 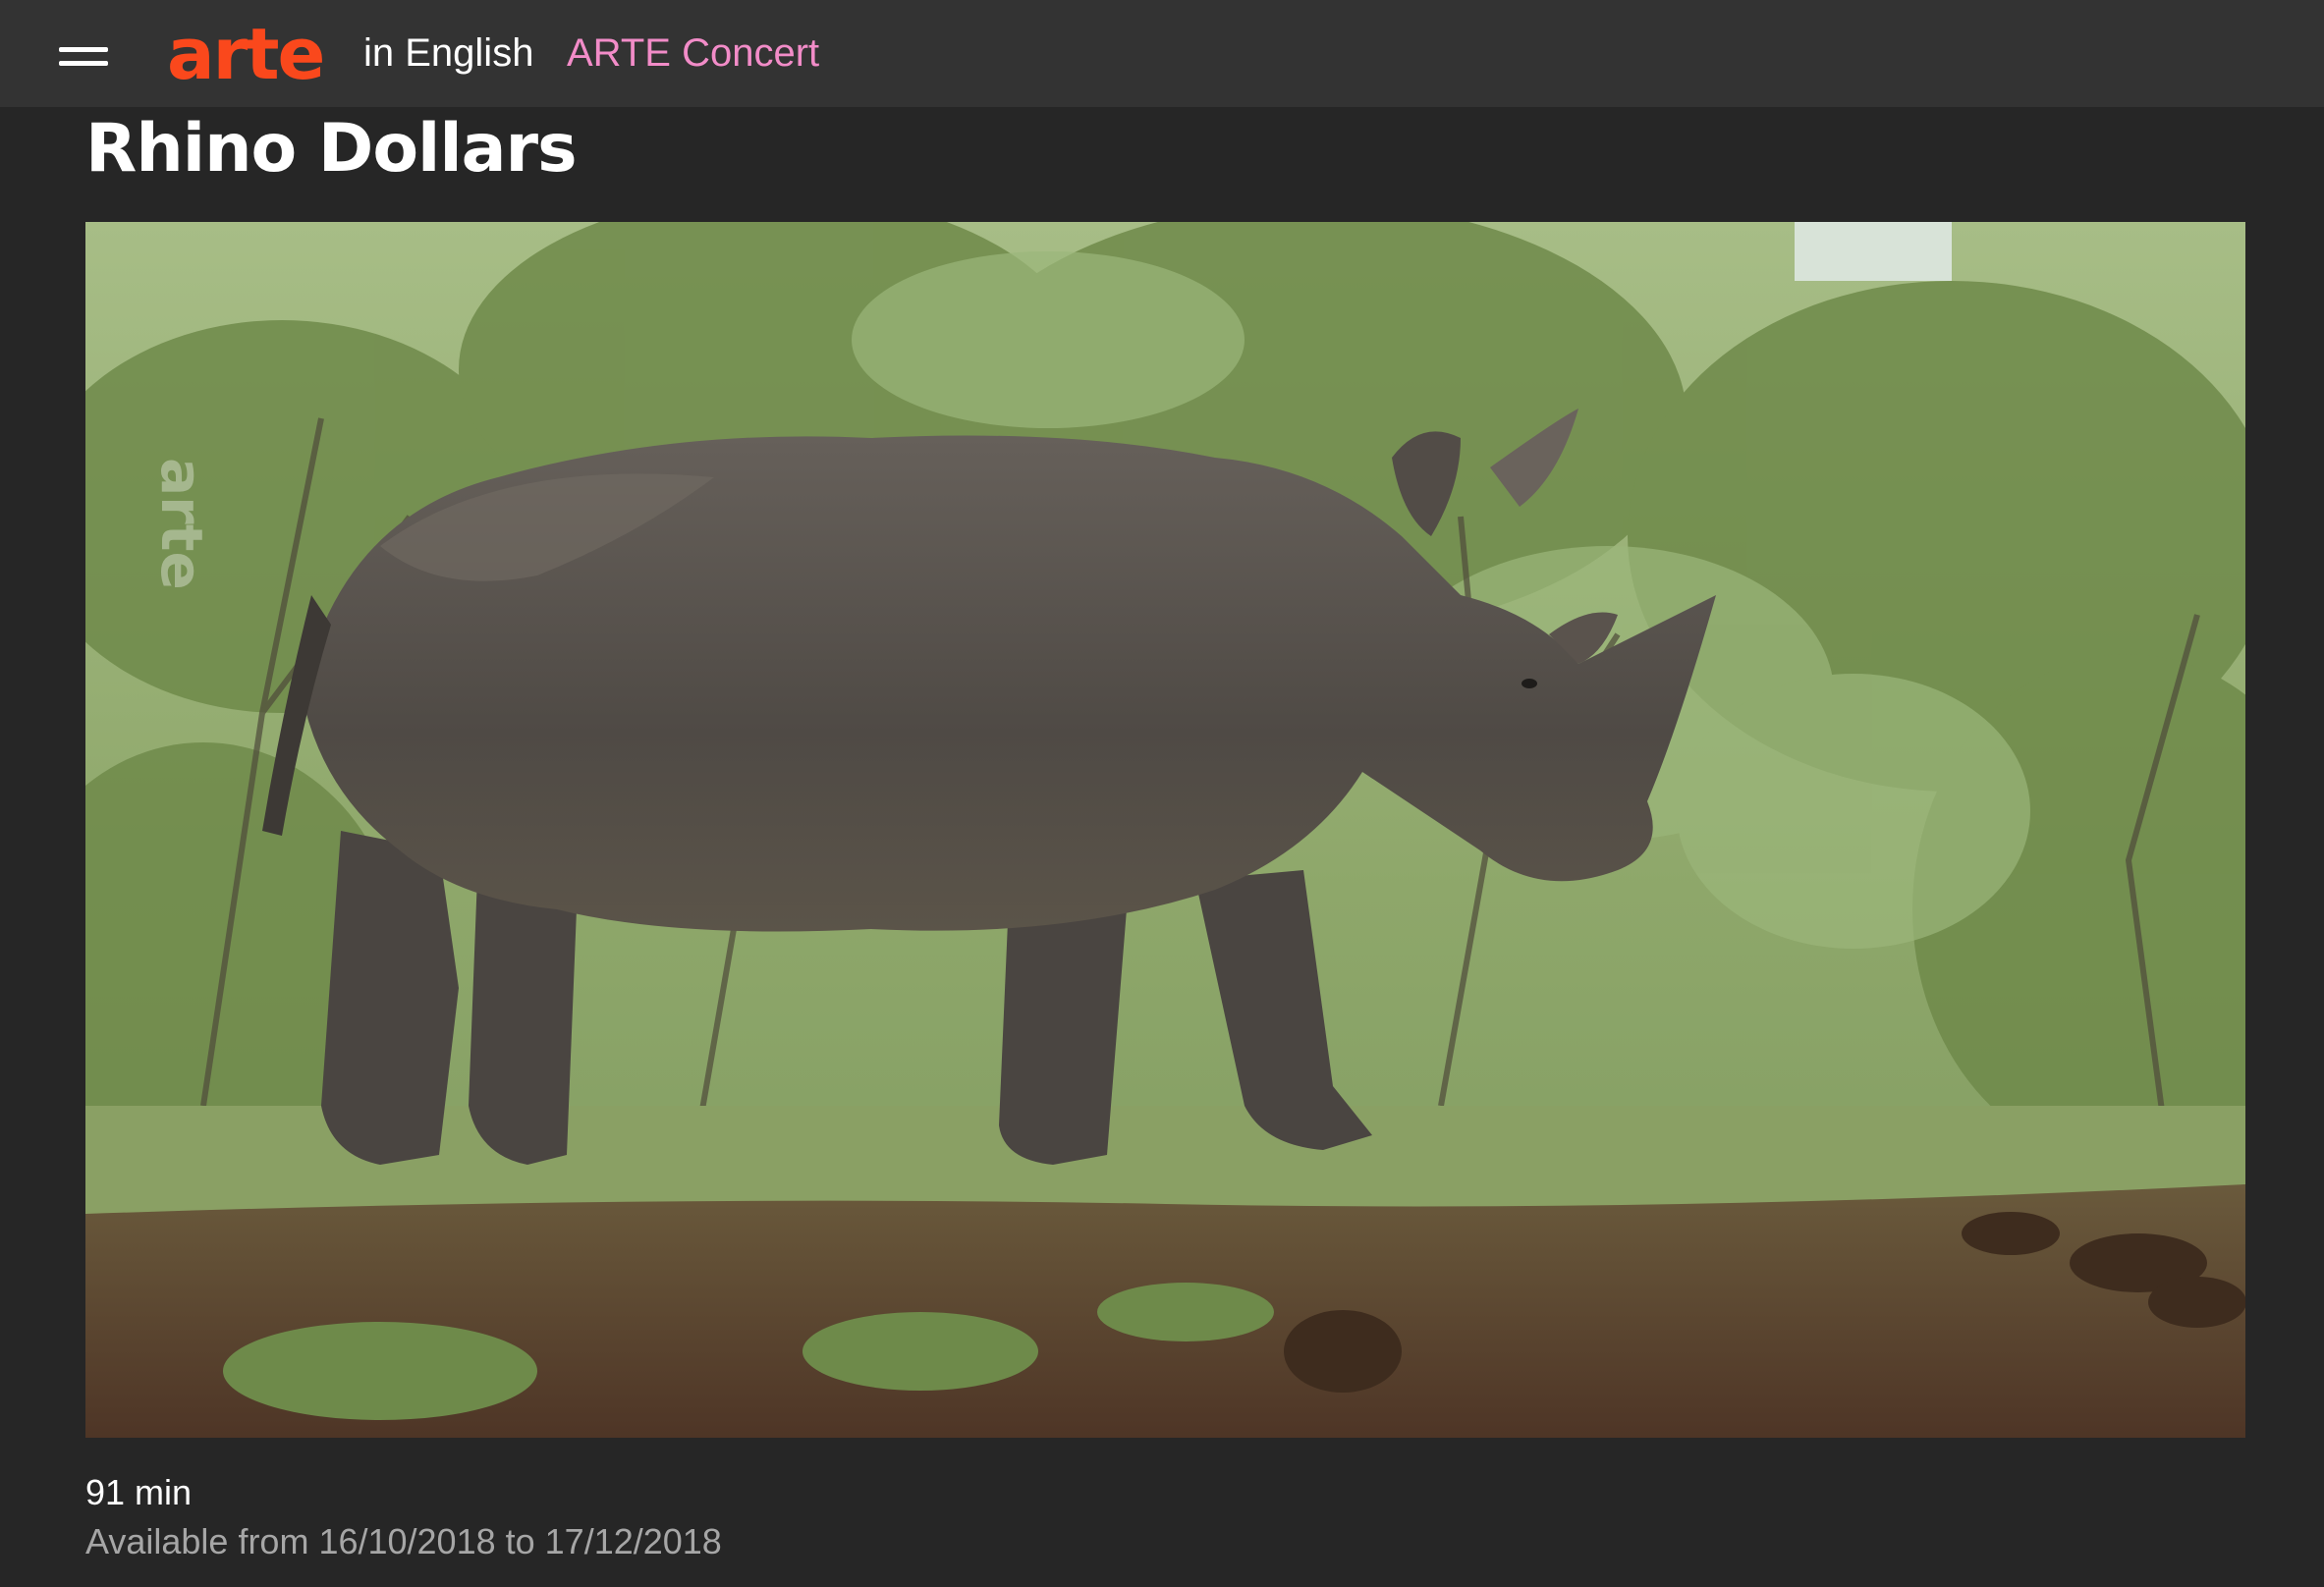 I want to click on nav-link-arte-concert: ARTE Concert, so click(x=693, y=54).